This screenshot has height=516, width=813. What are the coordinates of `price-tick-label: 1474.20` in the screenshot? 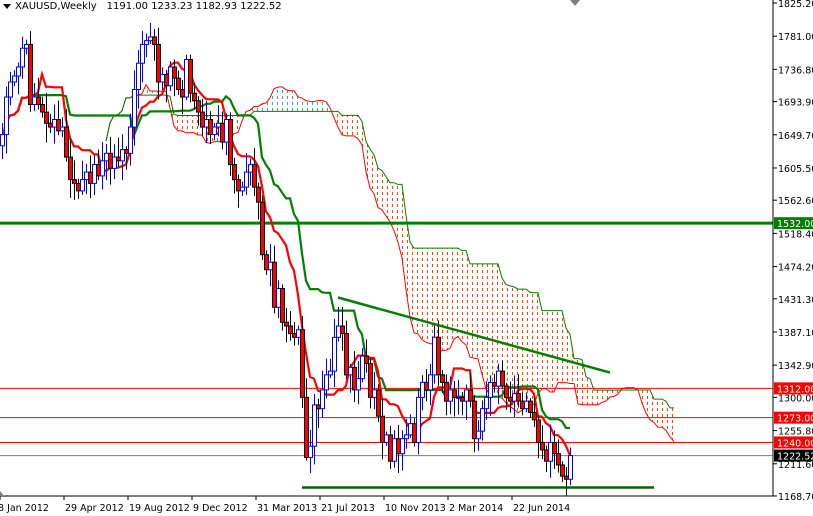 It's located at (795, 268).